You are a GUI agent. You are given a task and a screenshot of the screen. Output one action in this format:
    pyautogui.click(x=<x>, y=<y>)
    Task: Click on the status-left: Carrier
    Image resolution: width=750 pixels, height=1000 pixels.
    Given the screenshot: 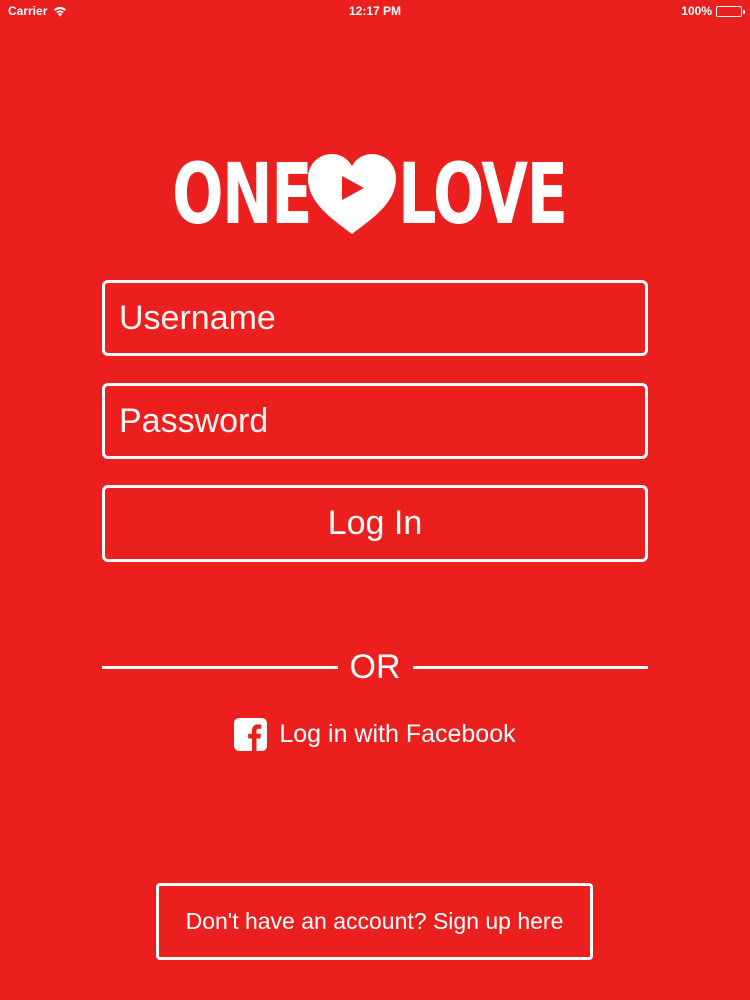 What is the action you would take?
    pyautogui.click(x=37, y=11)
    